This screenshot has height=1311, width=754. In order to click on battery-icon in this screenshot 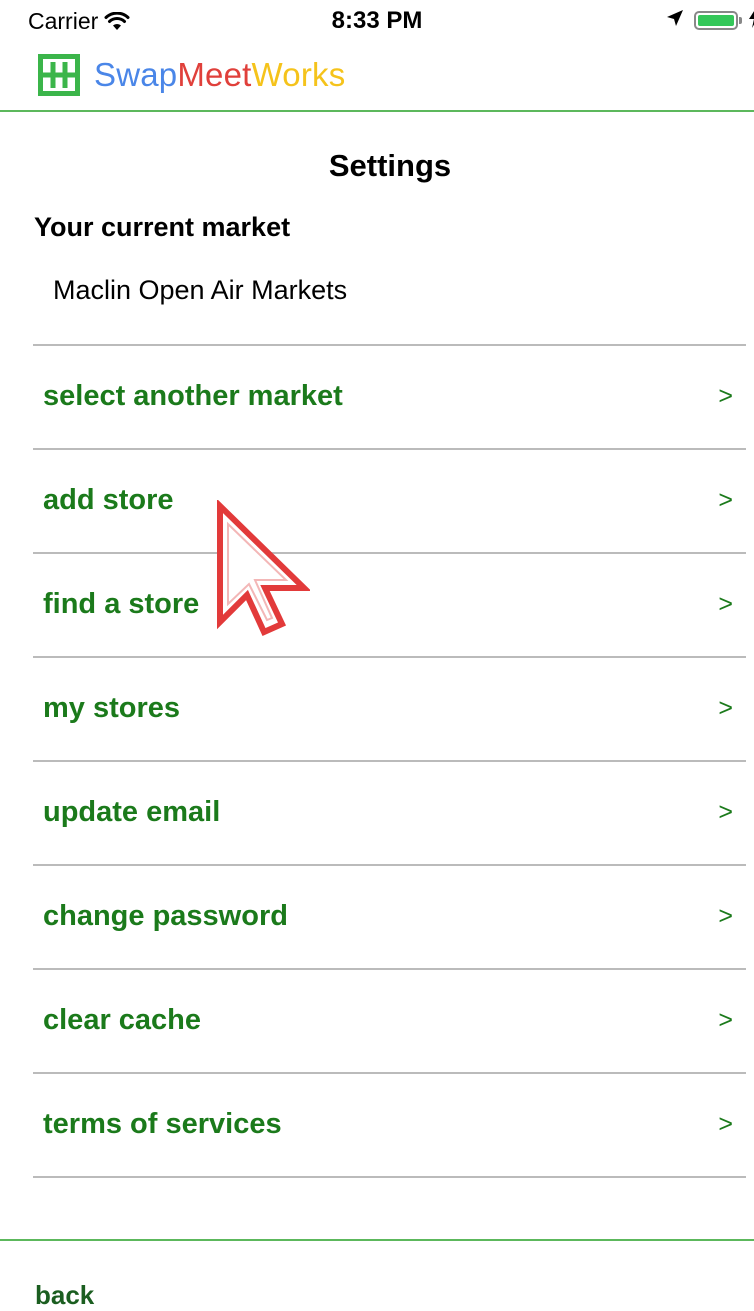, I will do `click(718, 20)`.